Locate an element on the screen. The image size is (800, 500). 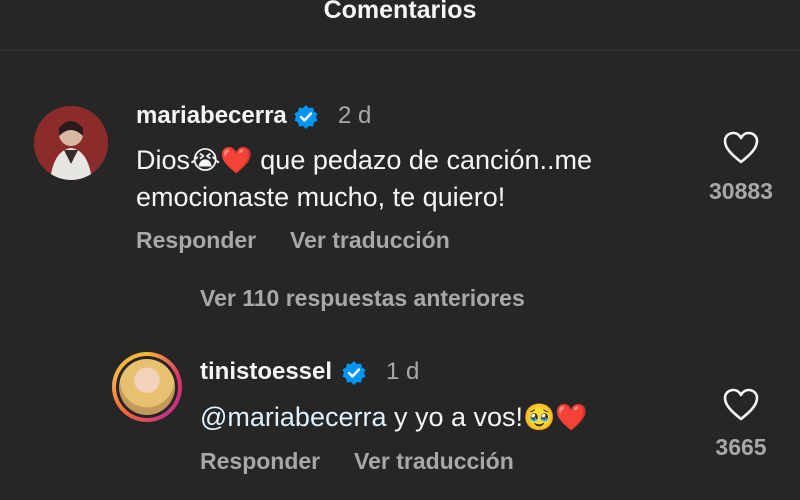
comment-username: mariabecerra is located at coordinates (211, 116).